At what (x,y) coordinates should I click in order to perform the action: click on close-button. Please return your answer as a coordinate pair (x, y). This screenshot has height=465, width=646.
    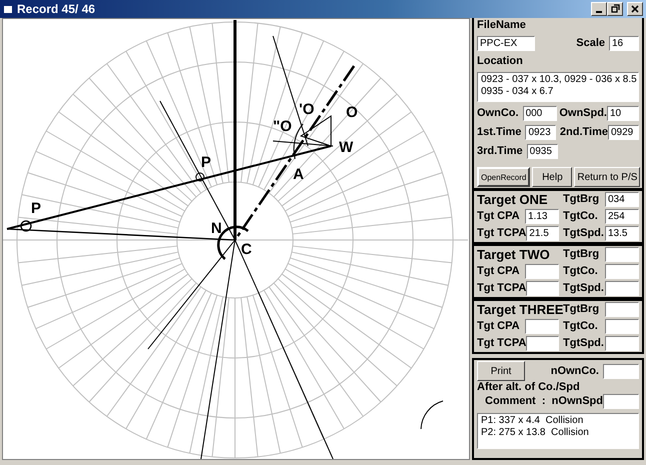
    Looking at the image, I should click on (635, 9).